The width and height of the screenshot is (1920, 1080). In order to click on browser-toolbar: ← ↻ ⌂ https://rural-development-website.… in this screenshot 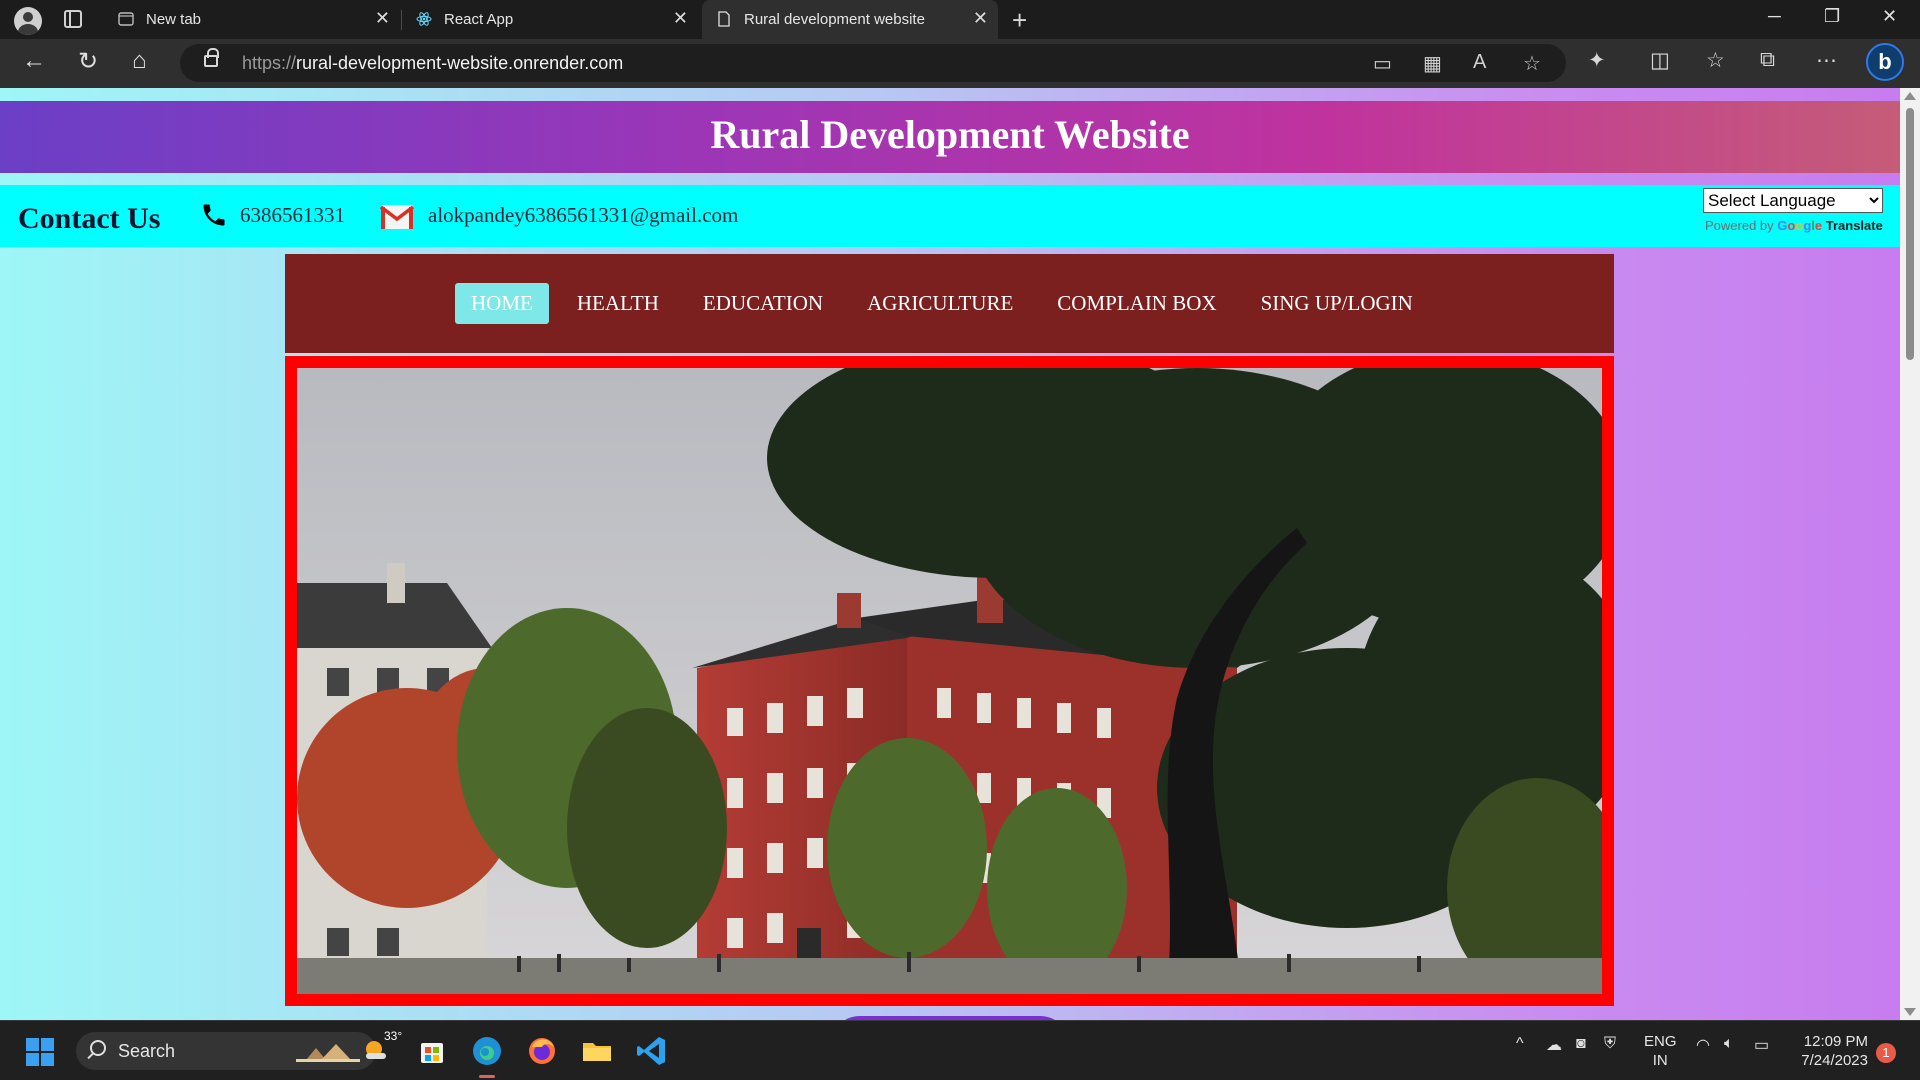, I will do `click(960, 63)`.